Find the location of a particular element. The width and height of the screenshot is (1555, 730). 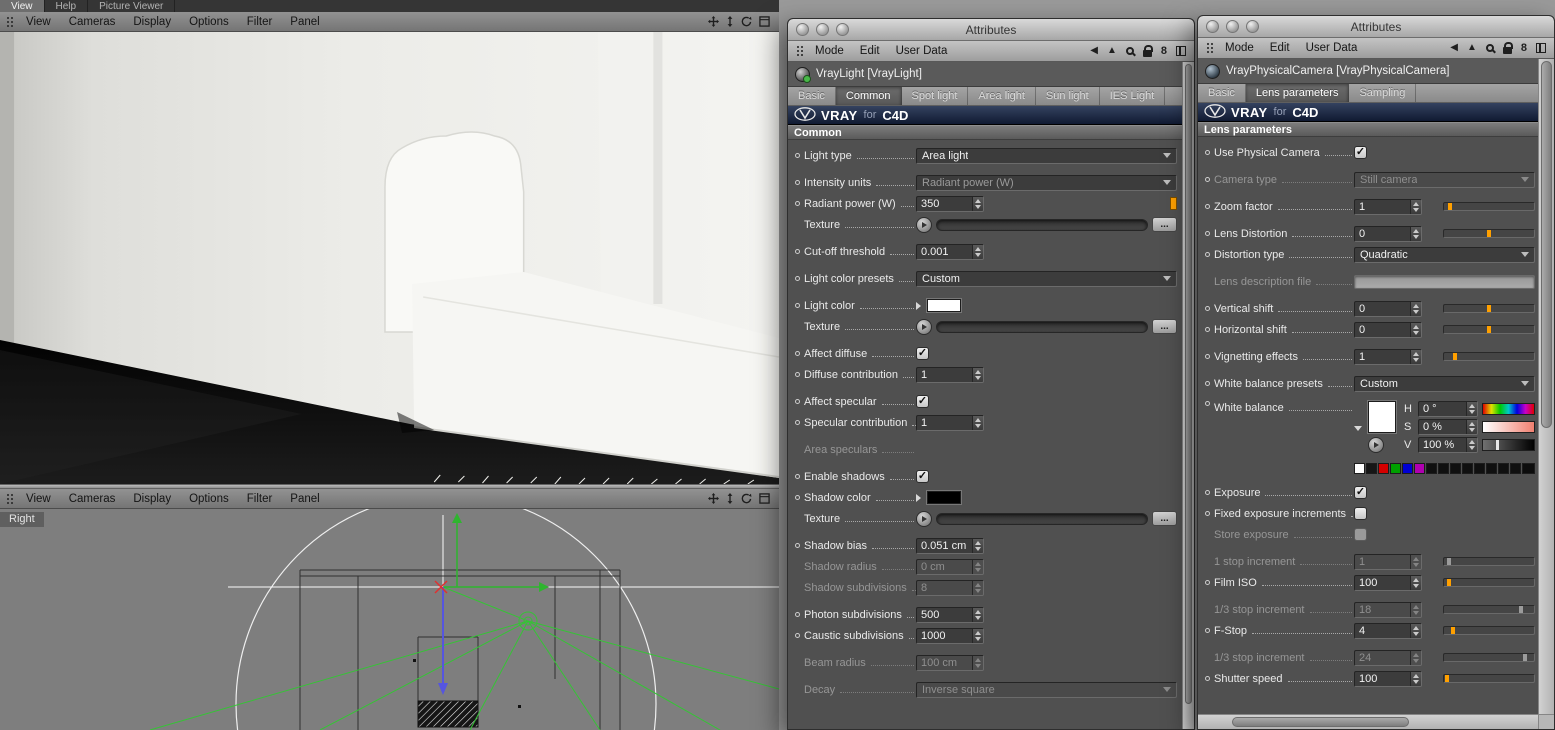

field-1-3-stop-increment: 24 is located at coordinates (1388, 657).